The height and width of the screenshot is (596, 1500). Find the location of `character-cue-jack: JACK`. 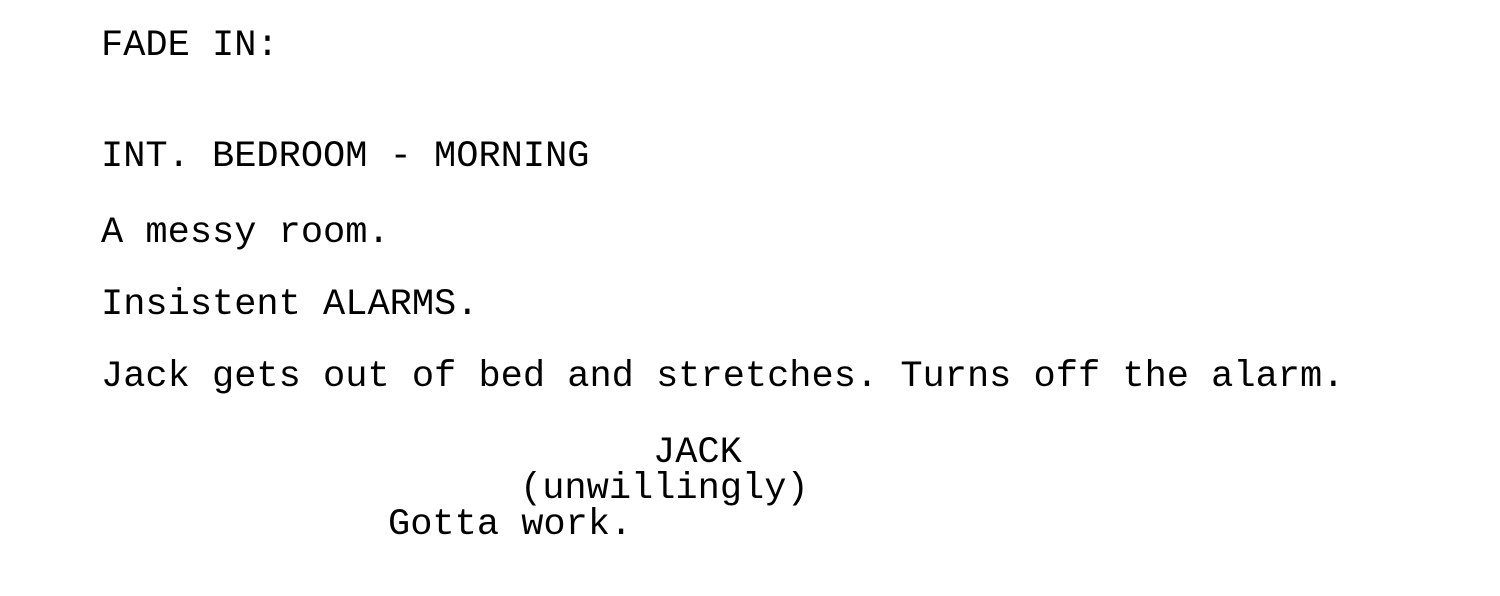

character-cue-jack: JACK is located at coordinates (697, 453).